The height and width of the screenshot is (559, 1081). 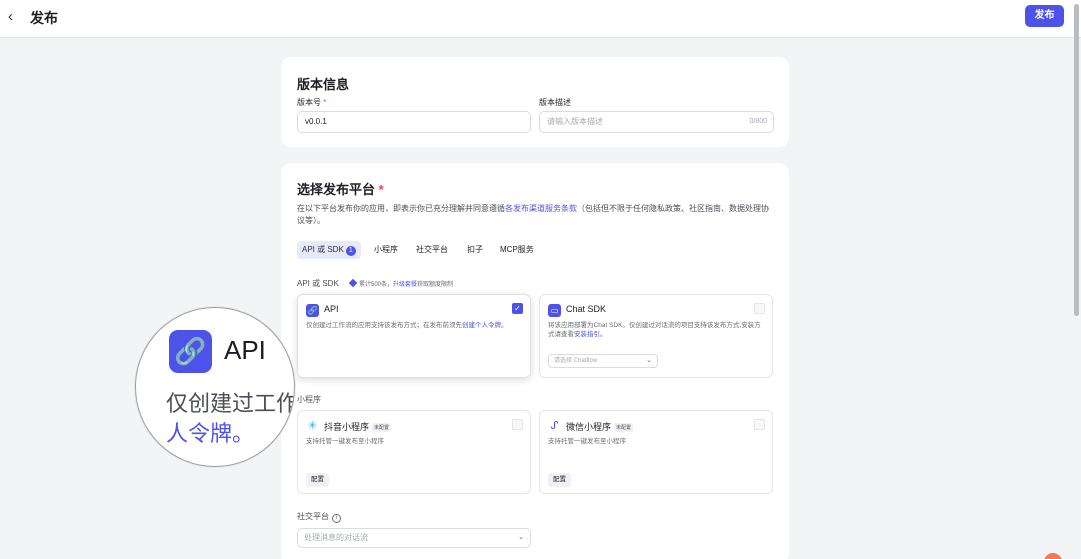 What do you see at coordinates (386, 250) in the screenshot?
I see `tab-mini-program: 小程序` at bounding box center [386, 250].